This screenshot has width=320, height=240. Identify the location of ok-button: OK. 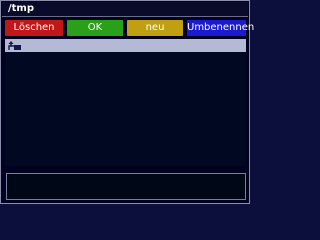
(95, 28).